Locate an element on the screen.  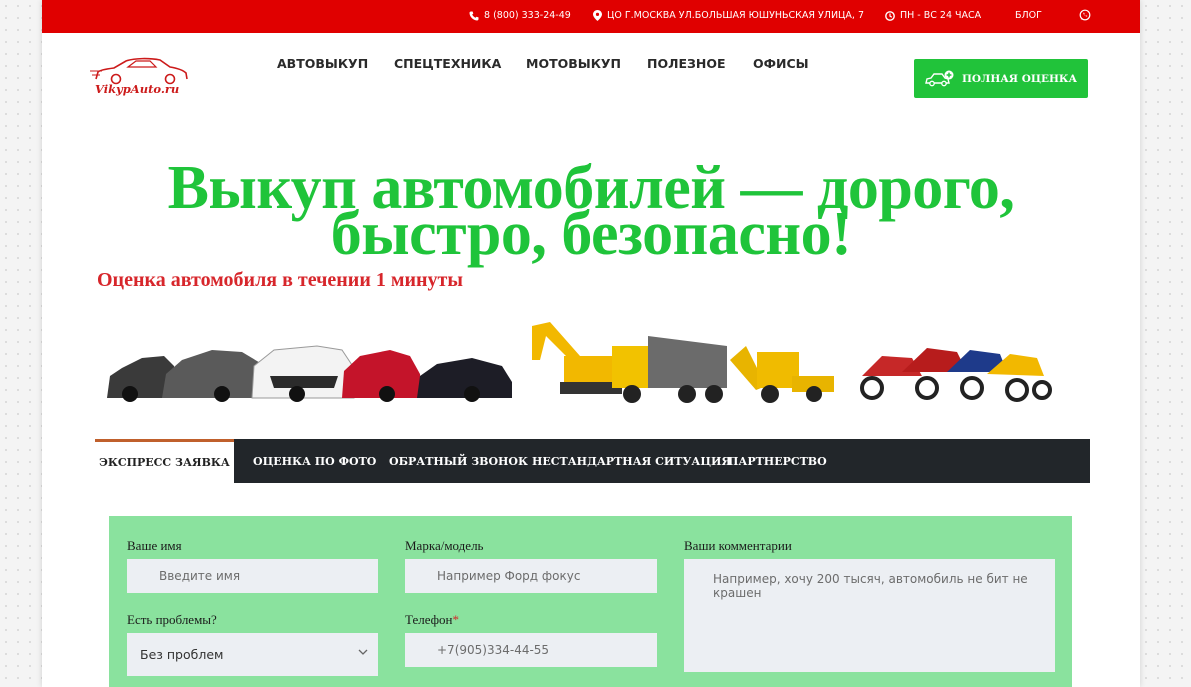
logo: VikypAuto.ru is located at coordinates (142, 79).